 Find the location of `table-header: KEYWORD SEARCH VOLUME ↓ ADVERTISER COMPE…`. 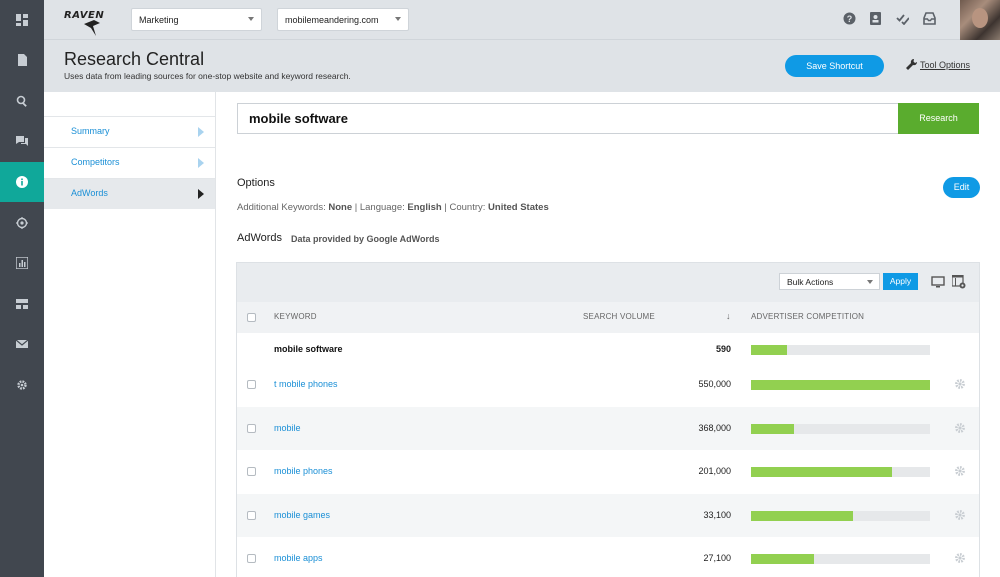

table-header: KEYWORD SEARCH VOLUME ↓ ADVERTISER COMPE… is located at coordinates (608, 317).